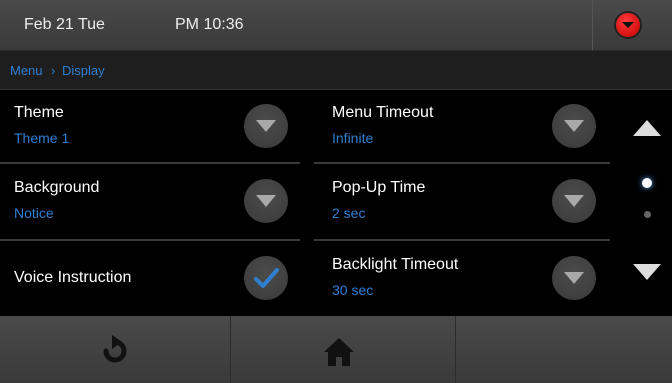 This screenshot has width=672, height=383. I want to click on arrow-down-icon, so click(647, 272).